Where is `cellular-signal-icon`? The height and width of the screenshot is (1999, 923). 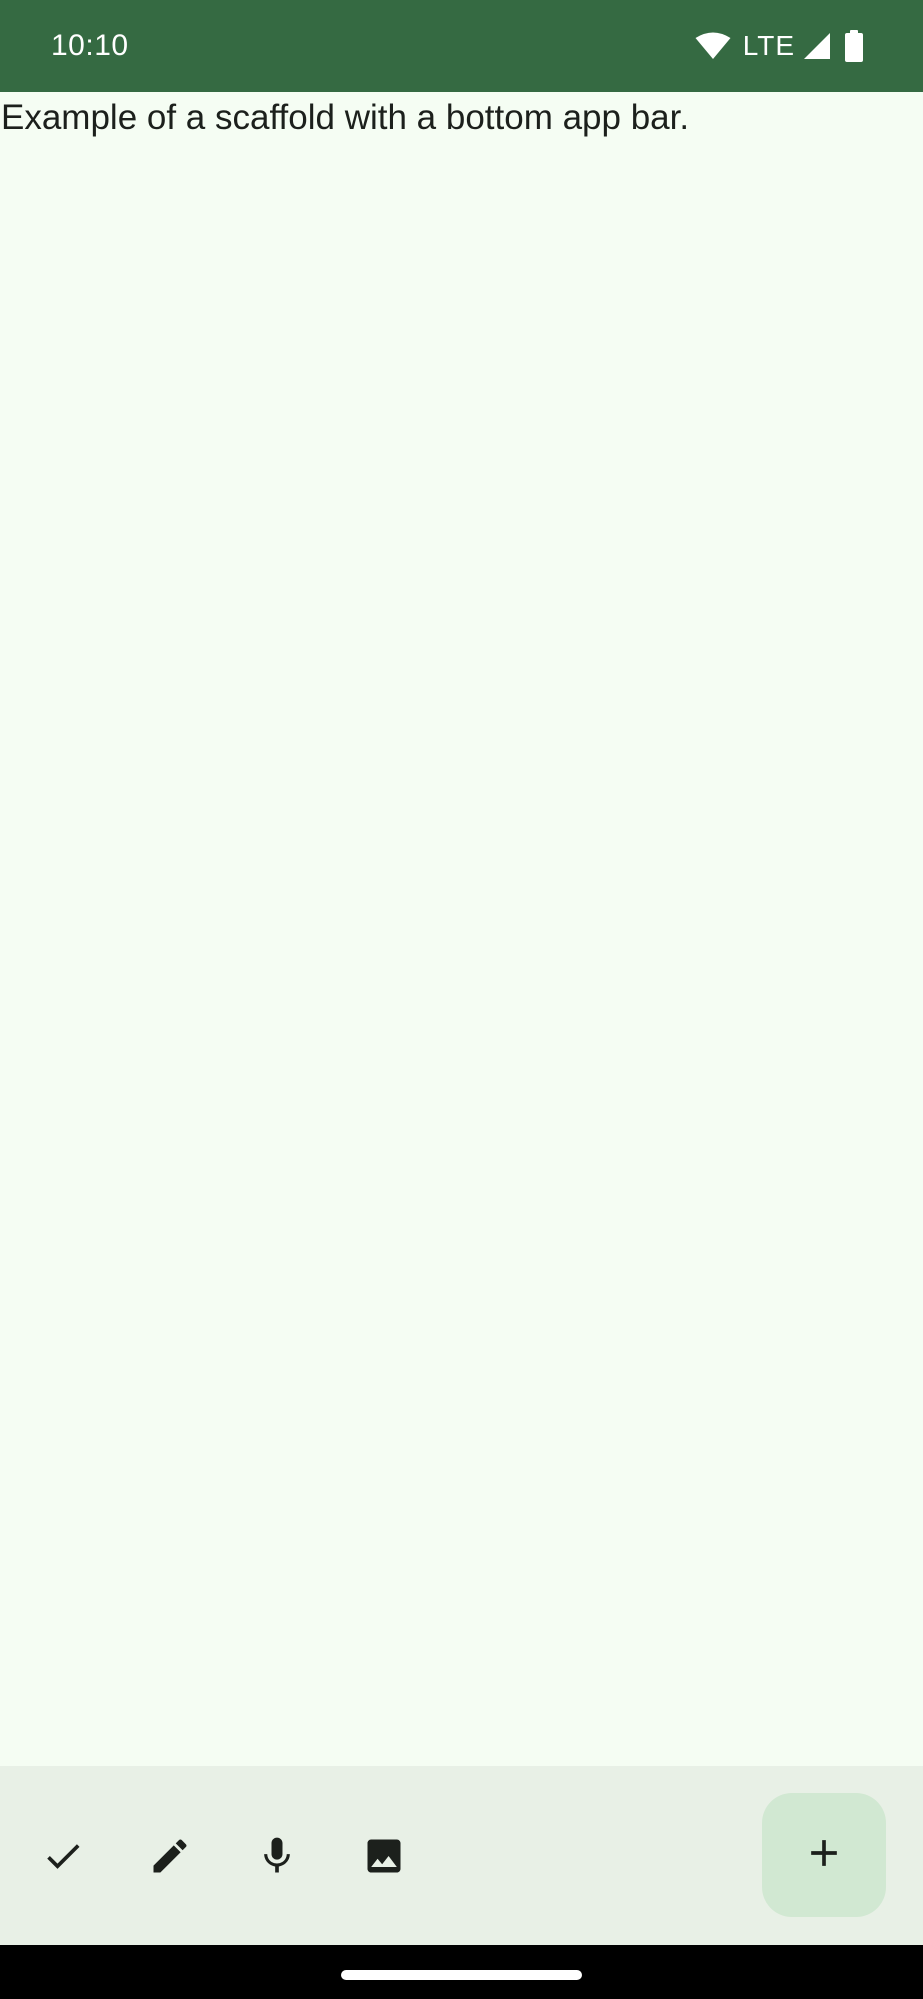
cellular-signal-icon is located at coordinates (817, 46).